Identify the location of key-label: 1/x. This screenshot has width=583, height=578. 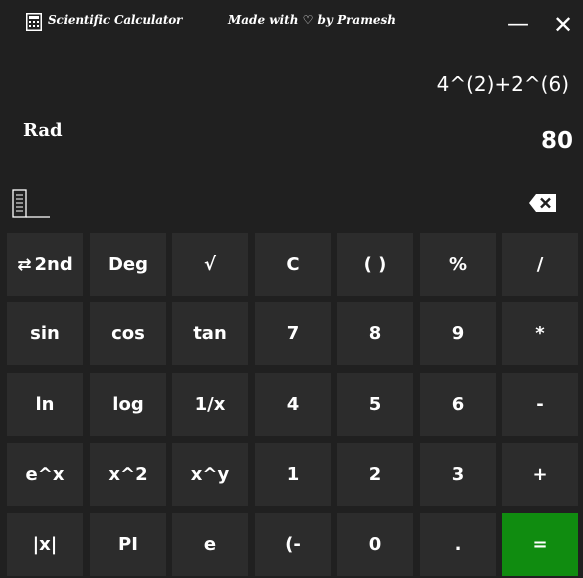
(210, 404).